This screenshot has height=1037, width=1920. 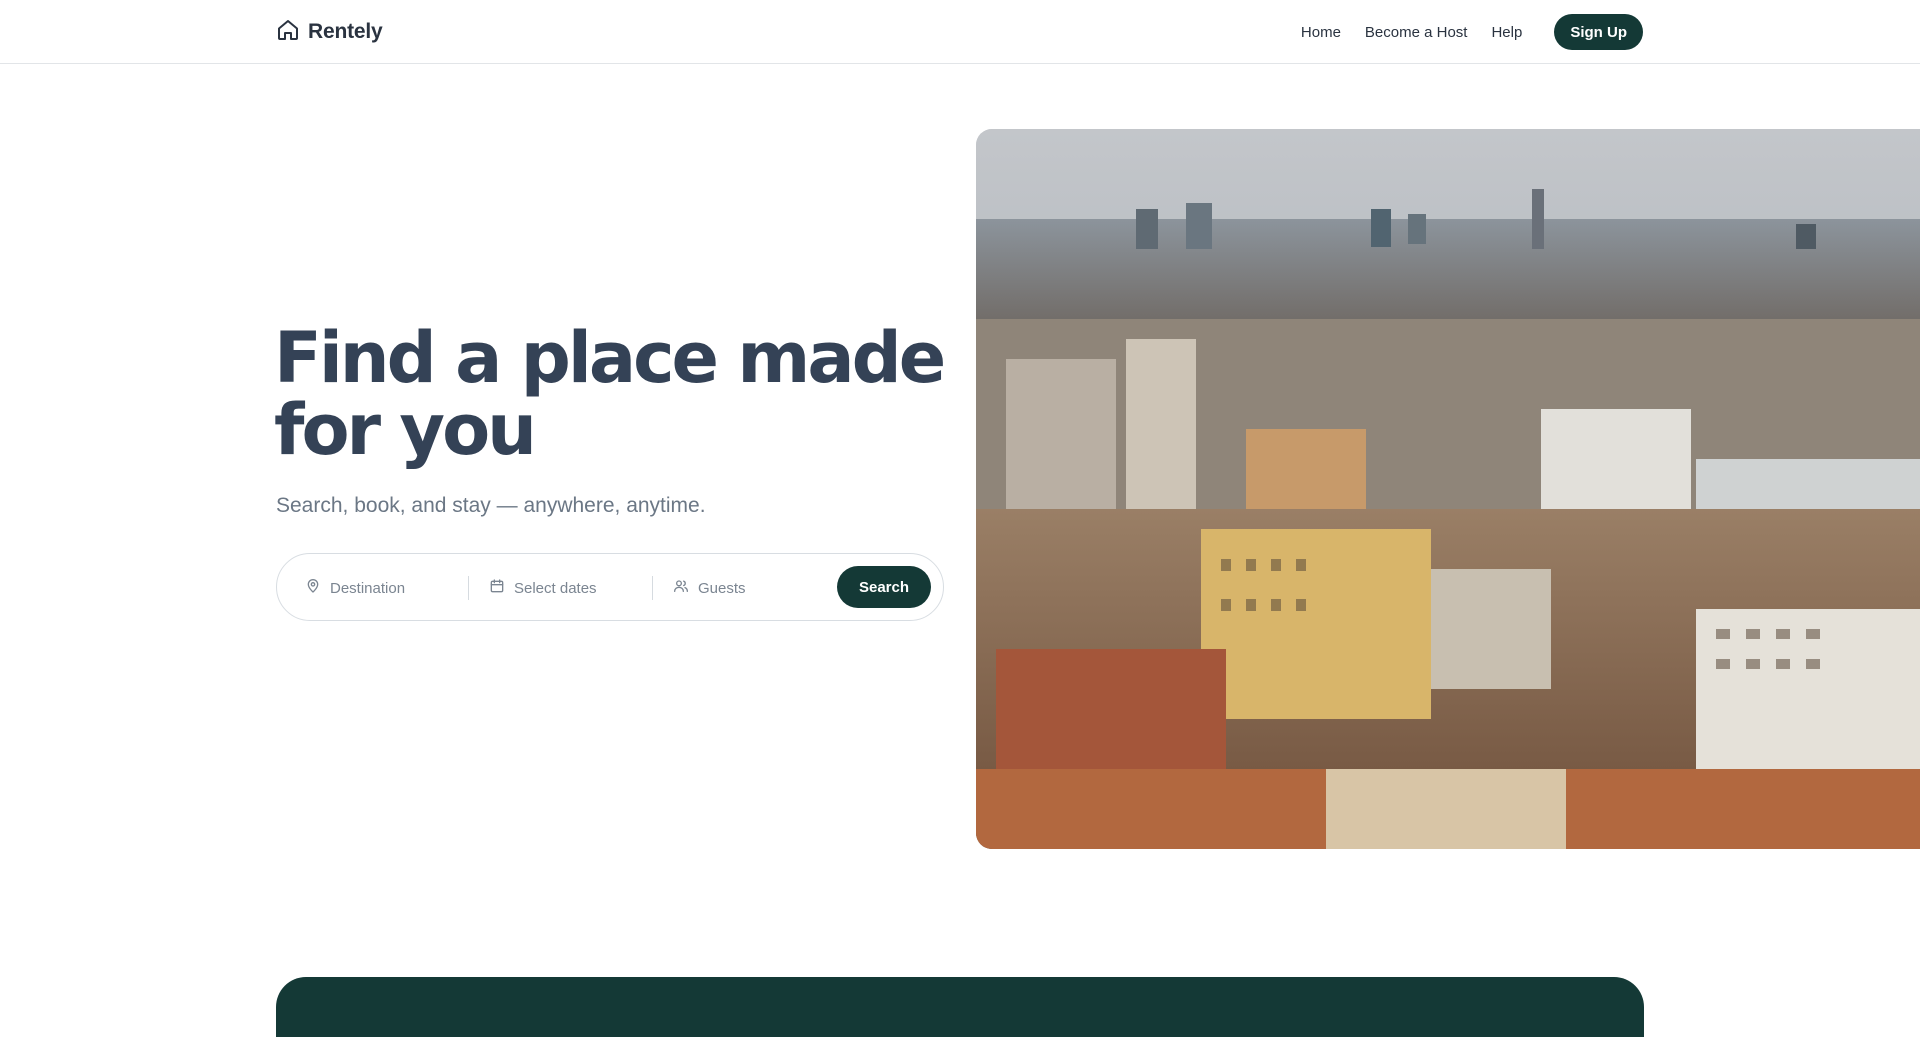 What do you see at coordinates (288, 32) in the screenshot?
I see `home-icon` at bounding box center [288, 32].